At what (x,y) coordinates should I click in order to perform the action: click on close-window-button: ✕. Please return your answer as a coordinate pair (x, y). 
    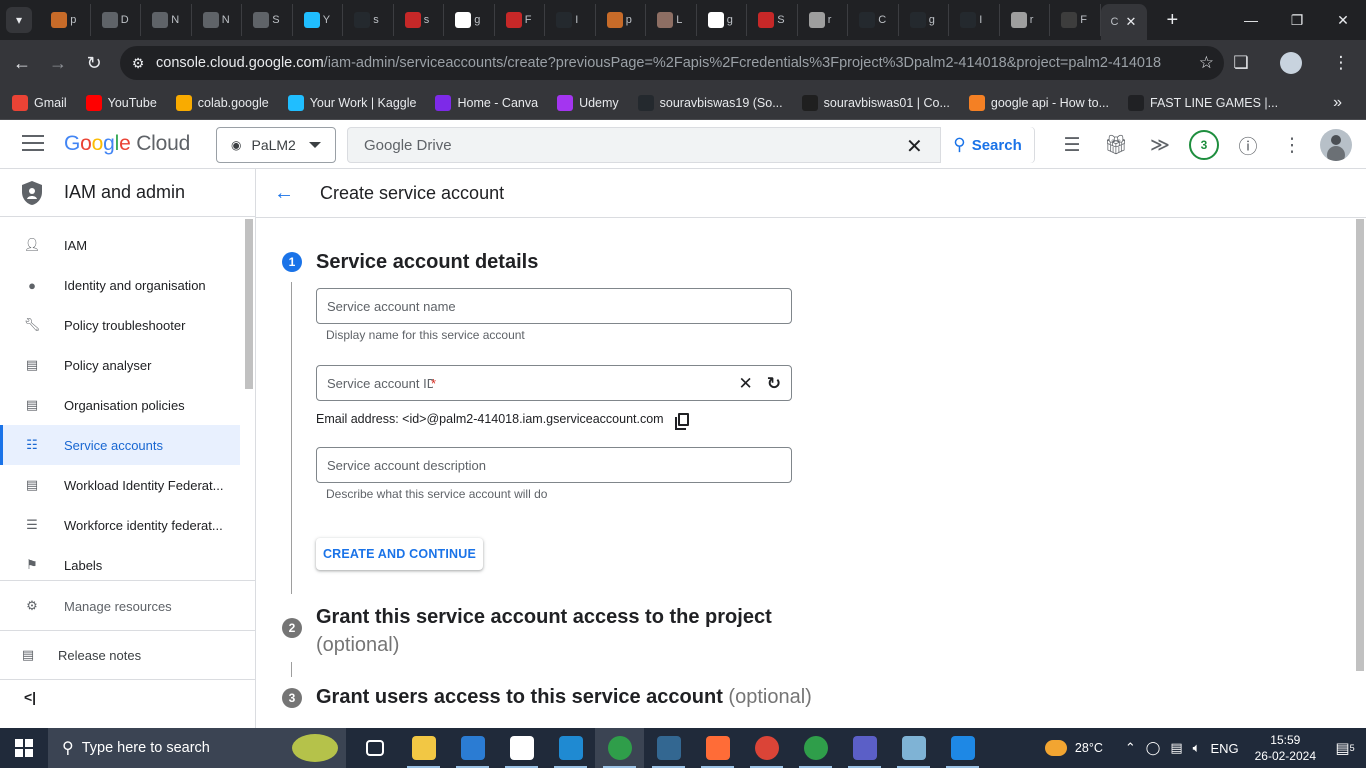
    Looking at the image, I should click on (1343, 20).